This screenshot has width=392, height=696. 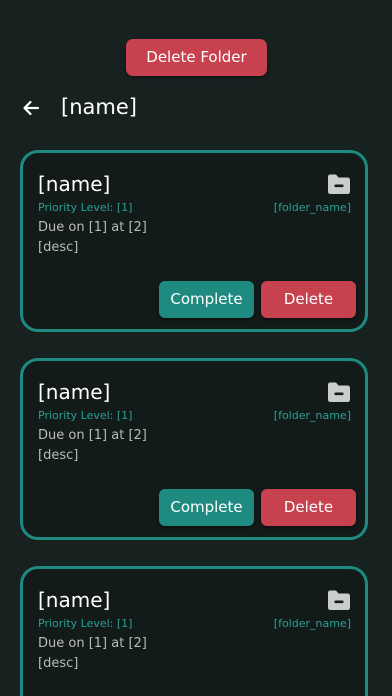 What do you see at coordinates (99, 107) in the screenshot?
I see `page-title: [name]` at bounding box center [99, 107].